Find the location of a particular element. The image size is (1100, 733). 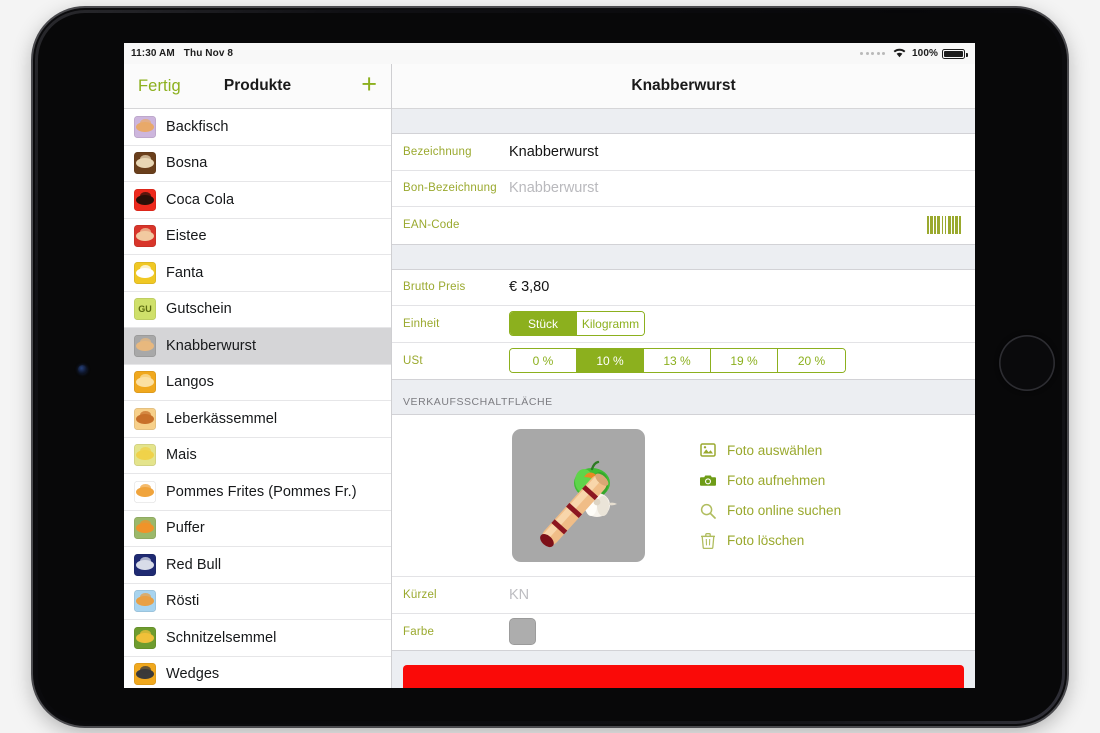

product-list-item: Wedges is located at coordinates (257, 672).